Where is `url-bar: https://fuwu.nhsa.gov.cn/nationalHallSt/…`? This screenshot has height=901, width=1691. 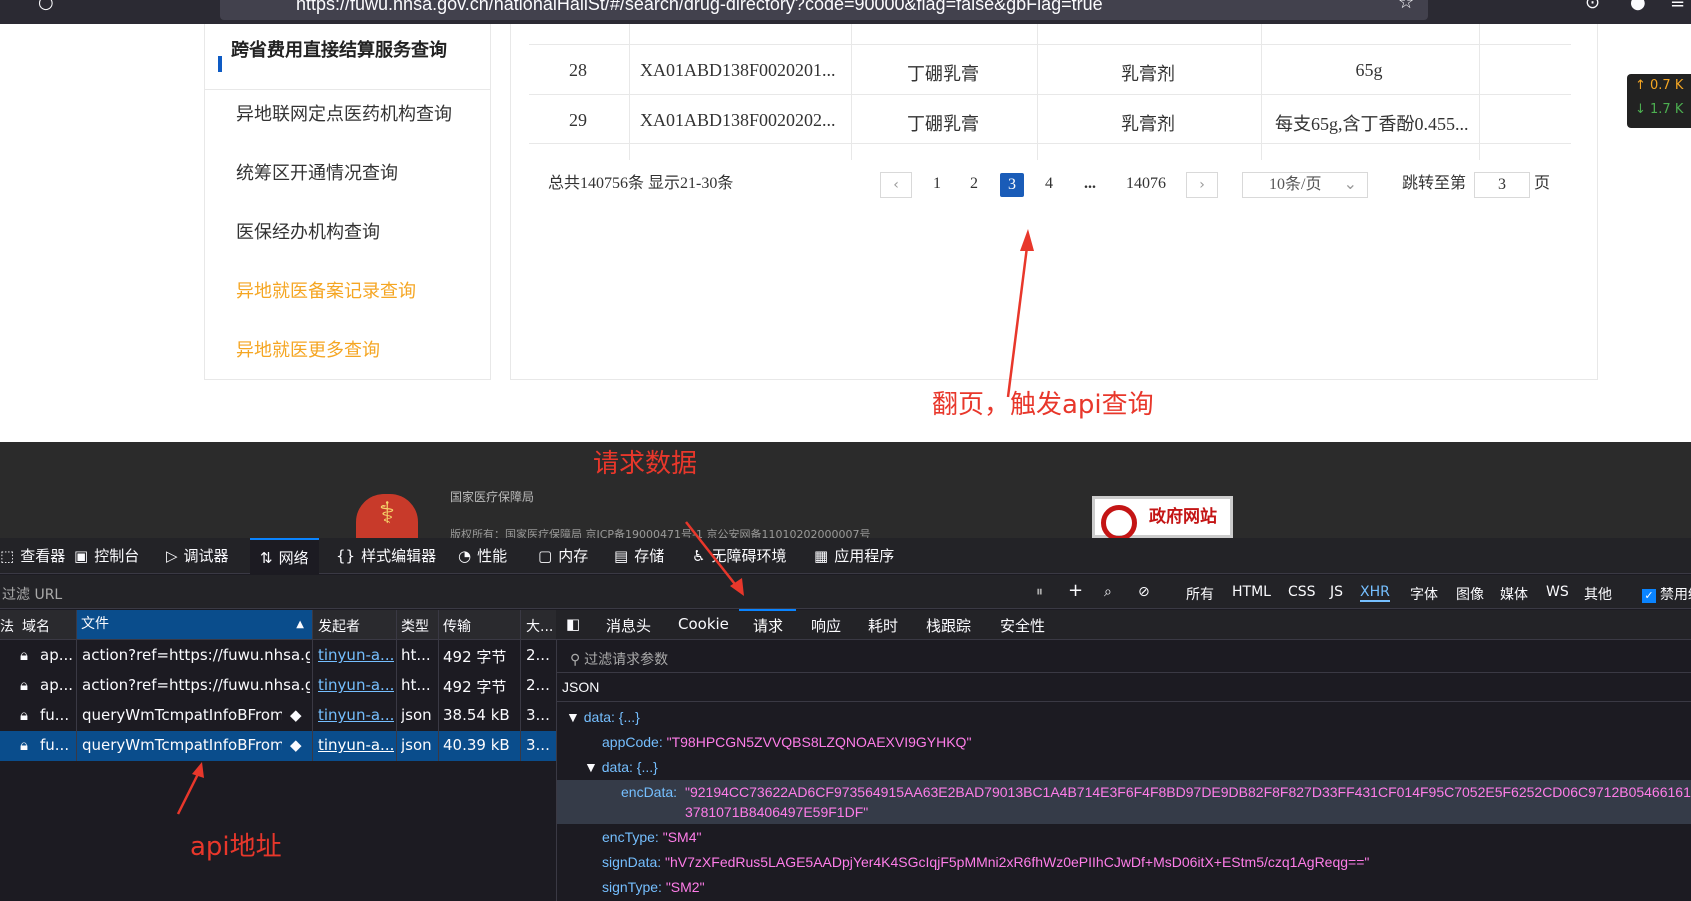
url-bar: https://fuwu.nhsa.gov.cn/nationalHallSt/… is located at coordinates (824, 10).